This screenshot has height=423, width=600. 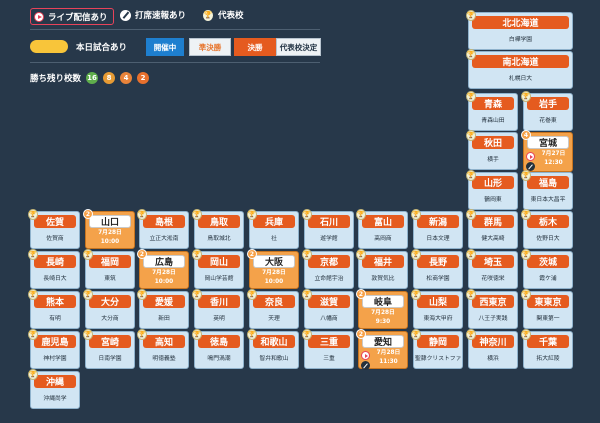 What do you see at coordinates (219, 221) in the screenshot?
I see `prefecture-name: 鳥取` at bounding box center [219, 221].